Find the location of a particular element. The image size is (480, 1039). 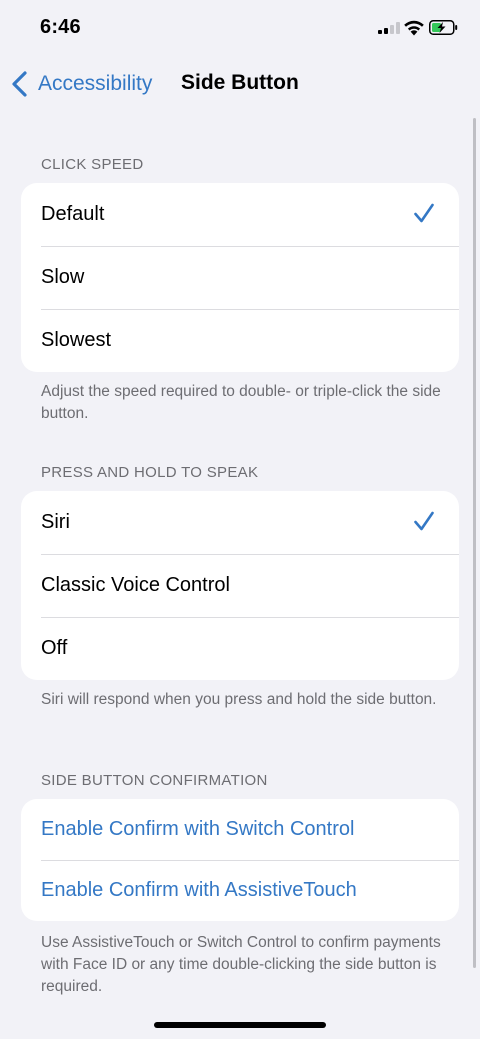

link-label: Enable Confirm with AssistiveTouch is located at coordinates (199, 890).